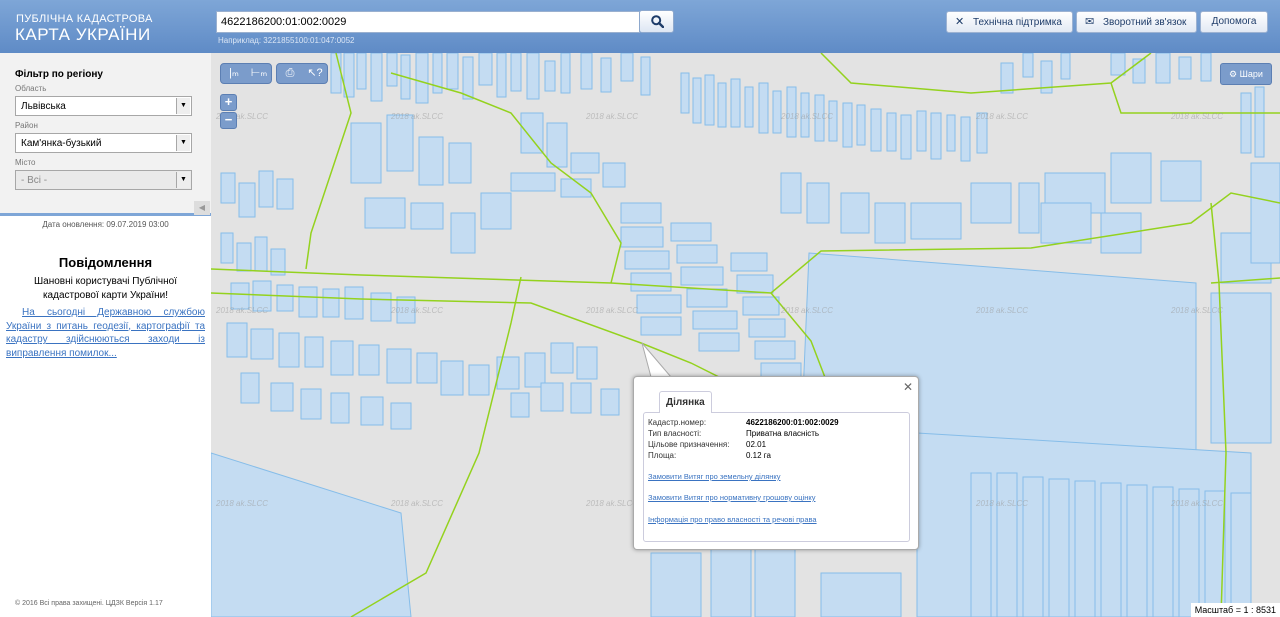  Describe the element at coordinates (286, 40) in the screenshot. I see `search-hint: Наприклад: 3221855100:01:047:0052` at that location.